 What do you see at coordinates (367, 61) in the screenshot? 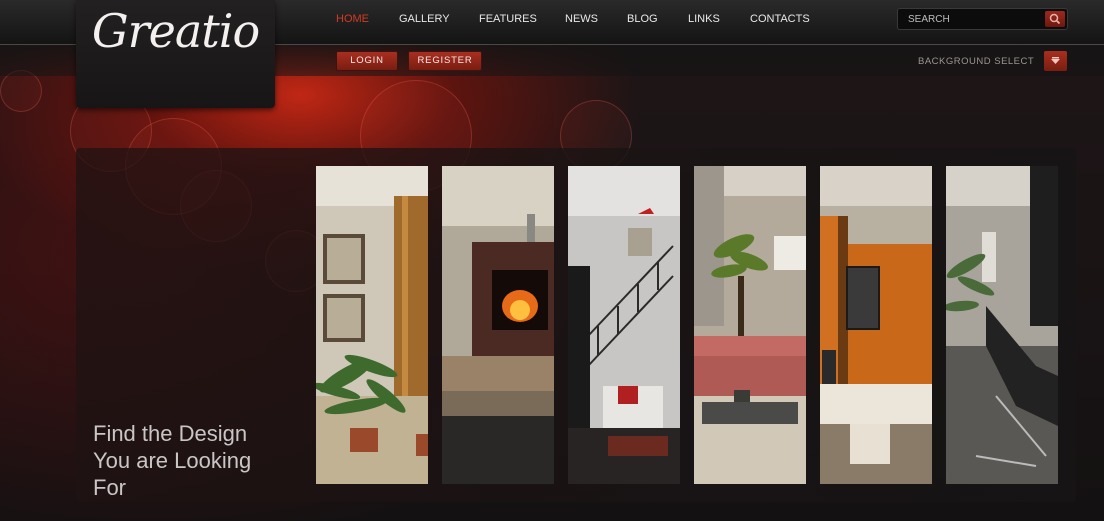
I see `login-button: LOGIN` at bounding box center [367, 61].